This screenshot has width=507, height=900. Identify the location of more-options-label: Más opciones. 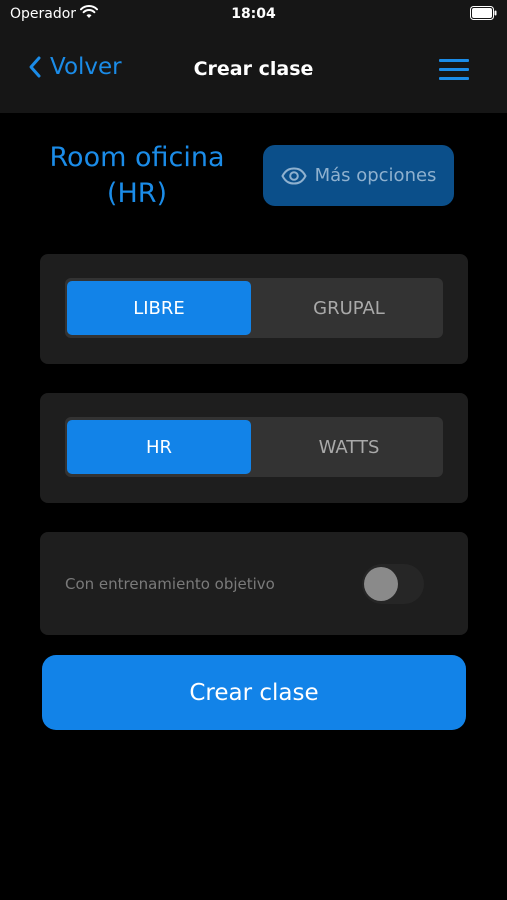
(375, 175).